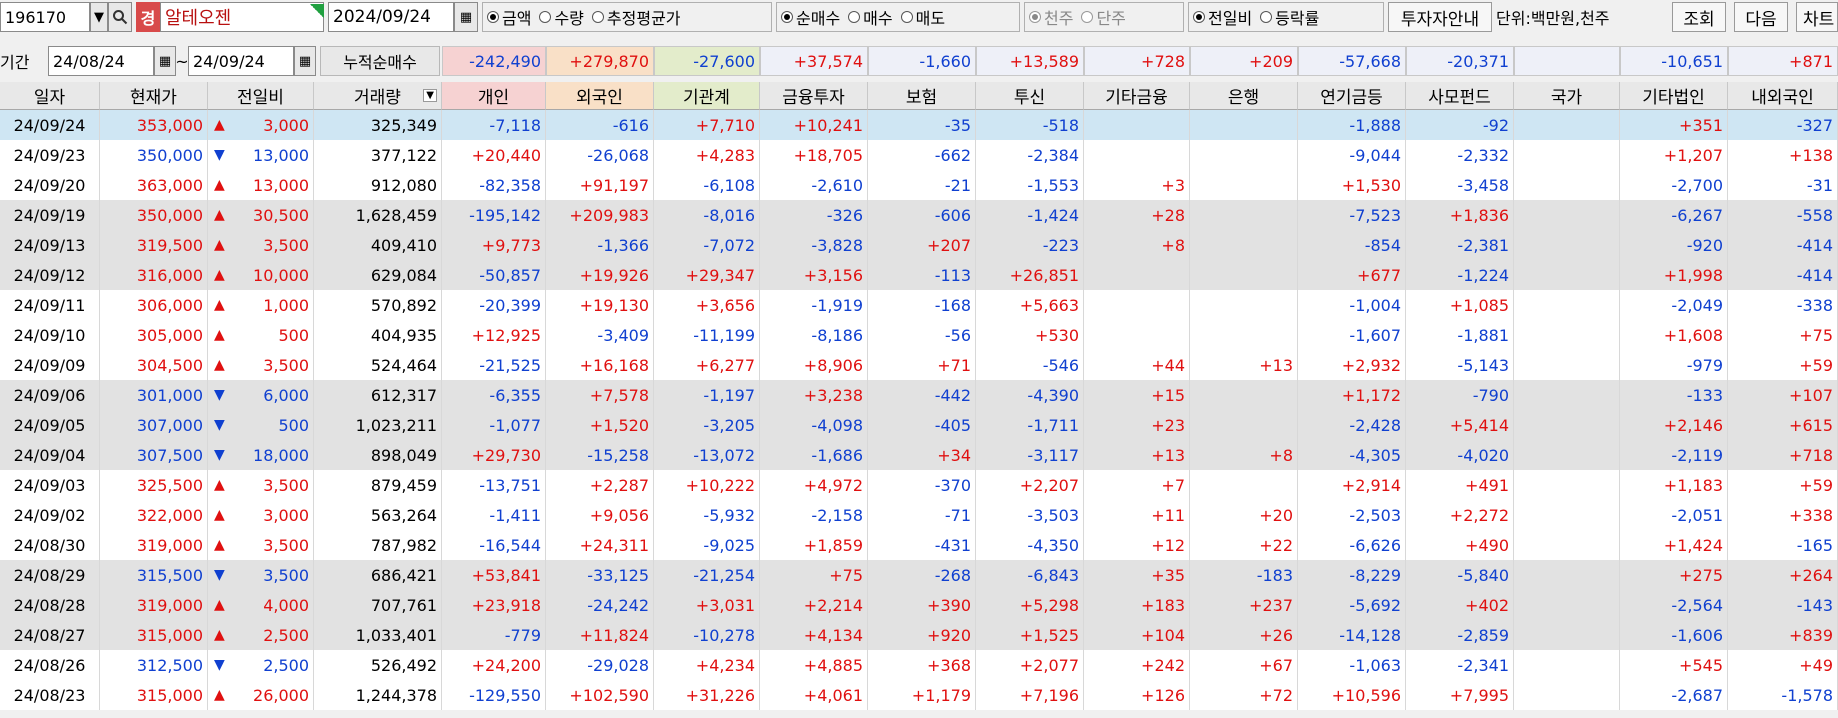  Describe the element at coordinates (870, 17) in the screenshot. I see `radio-buy: 매수` at that location.